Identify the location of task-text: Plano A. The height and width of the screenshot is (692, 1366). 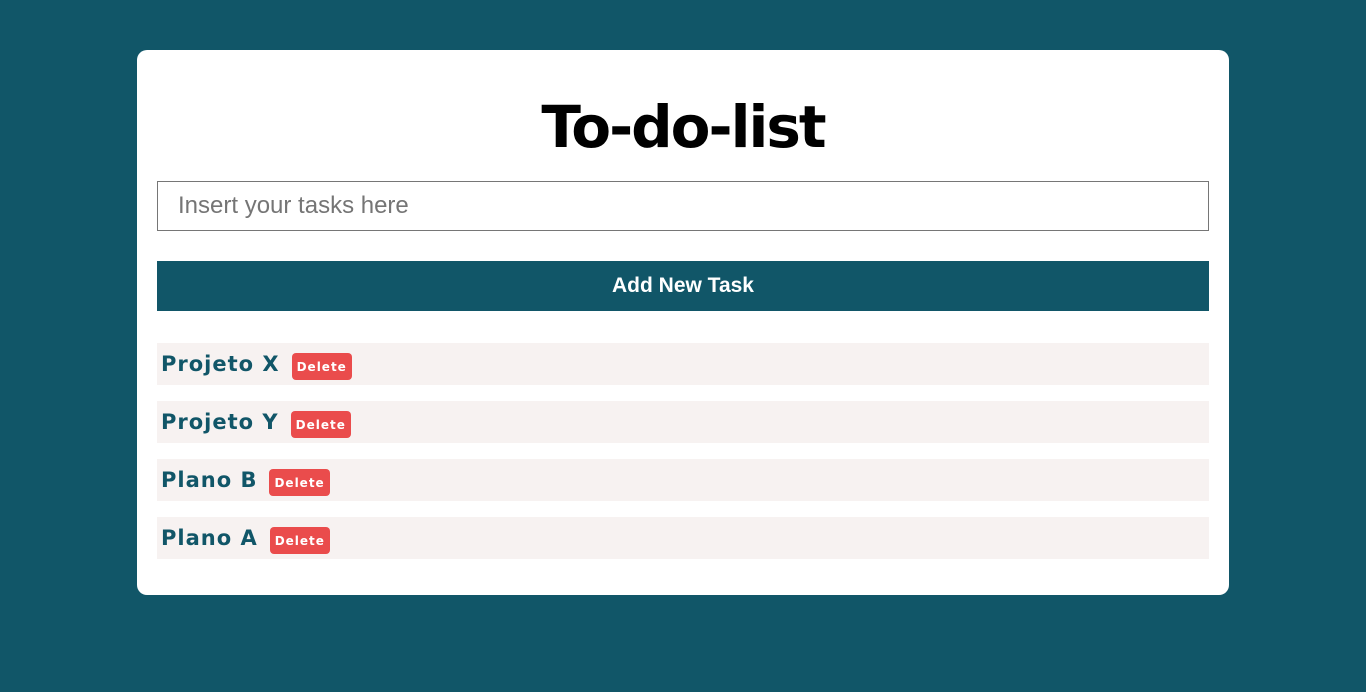
(209, 538).